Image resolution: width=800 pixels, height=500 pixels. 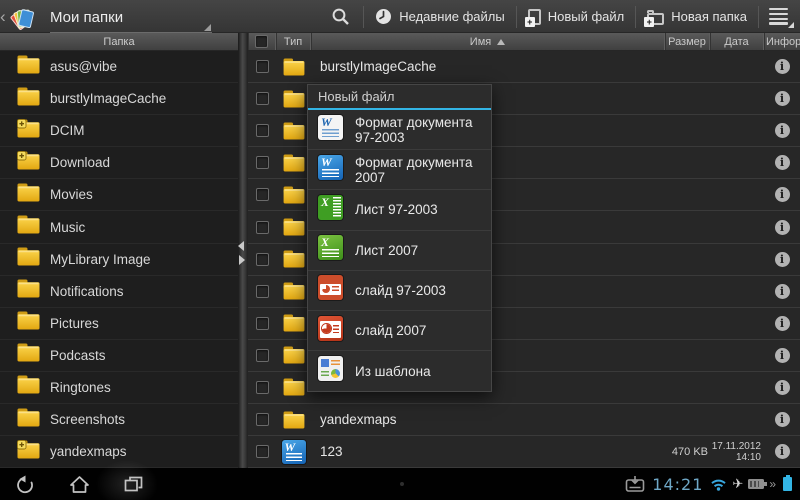 I want to click on header-size: Размер, so click(x=687, y=41).